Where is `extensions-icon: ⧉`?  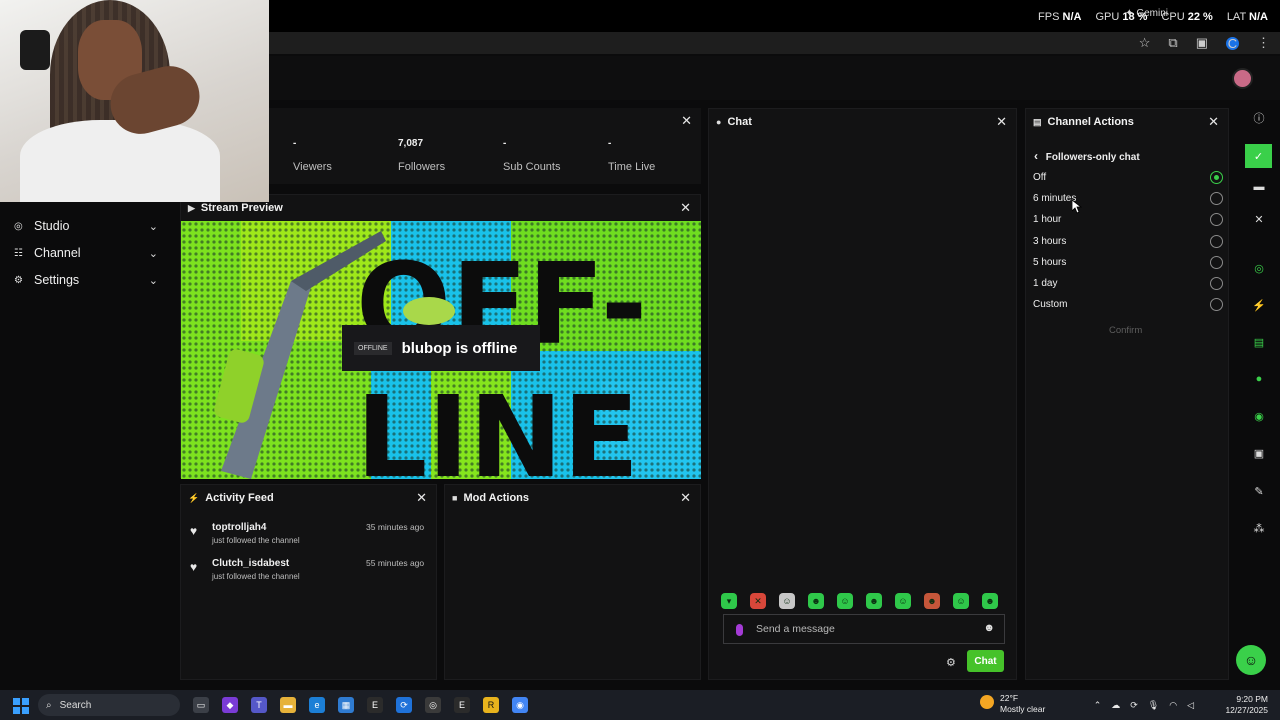 extensions-icon: ⧉ is located at coordinates (1172, 43).